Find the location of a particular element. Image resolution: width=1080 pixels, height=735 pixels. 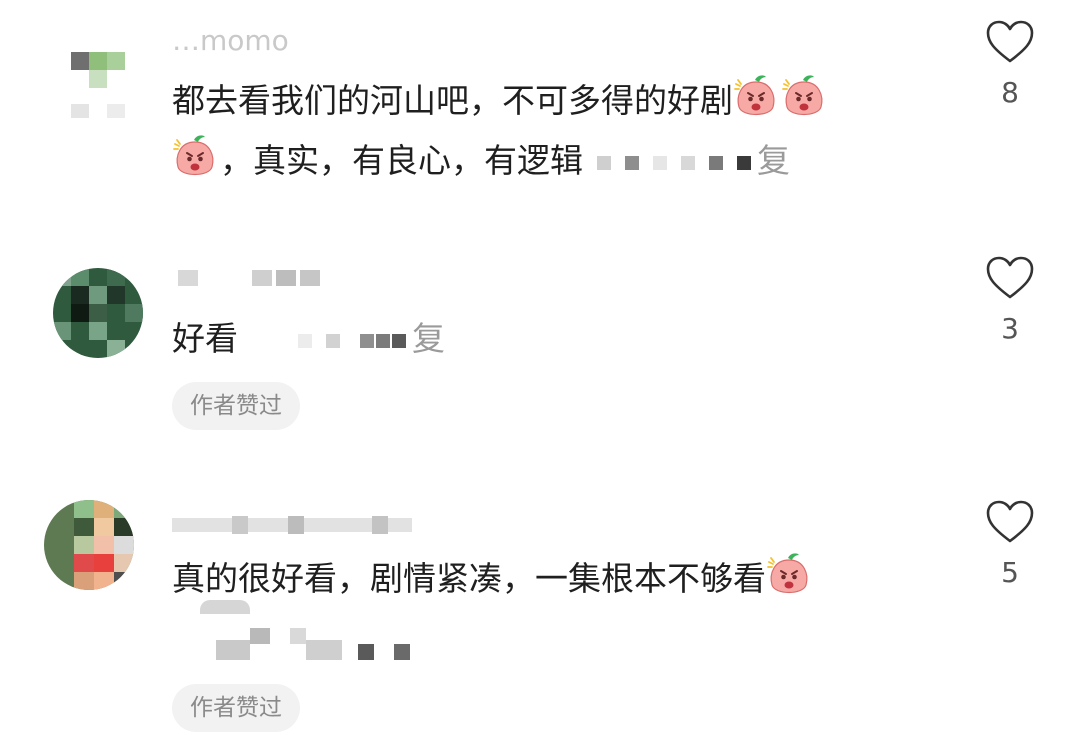

like-column: 3 is located at coordinates (1010, 301).